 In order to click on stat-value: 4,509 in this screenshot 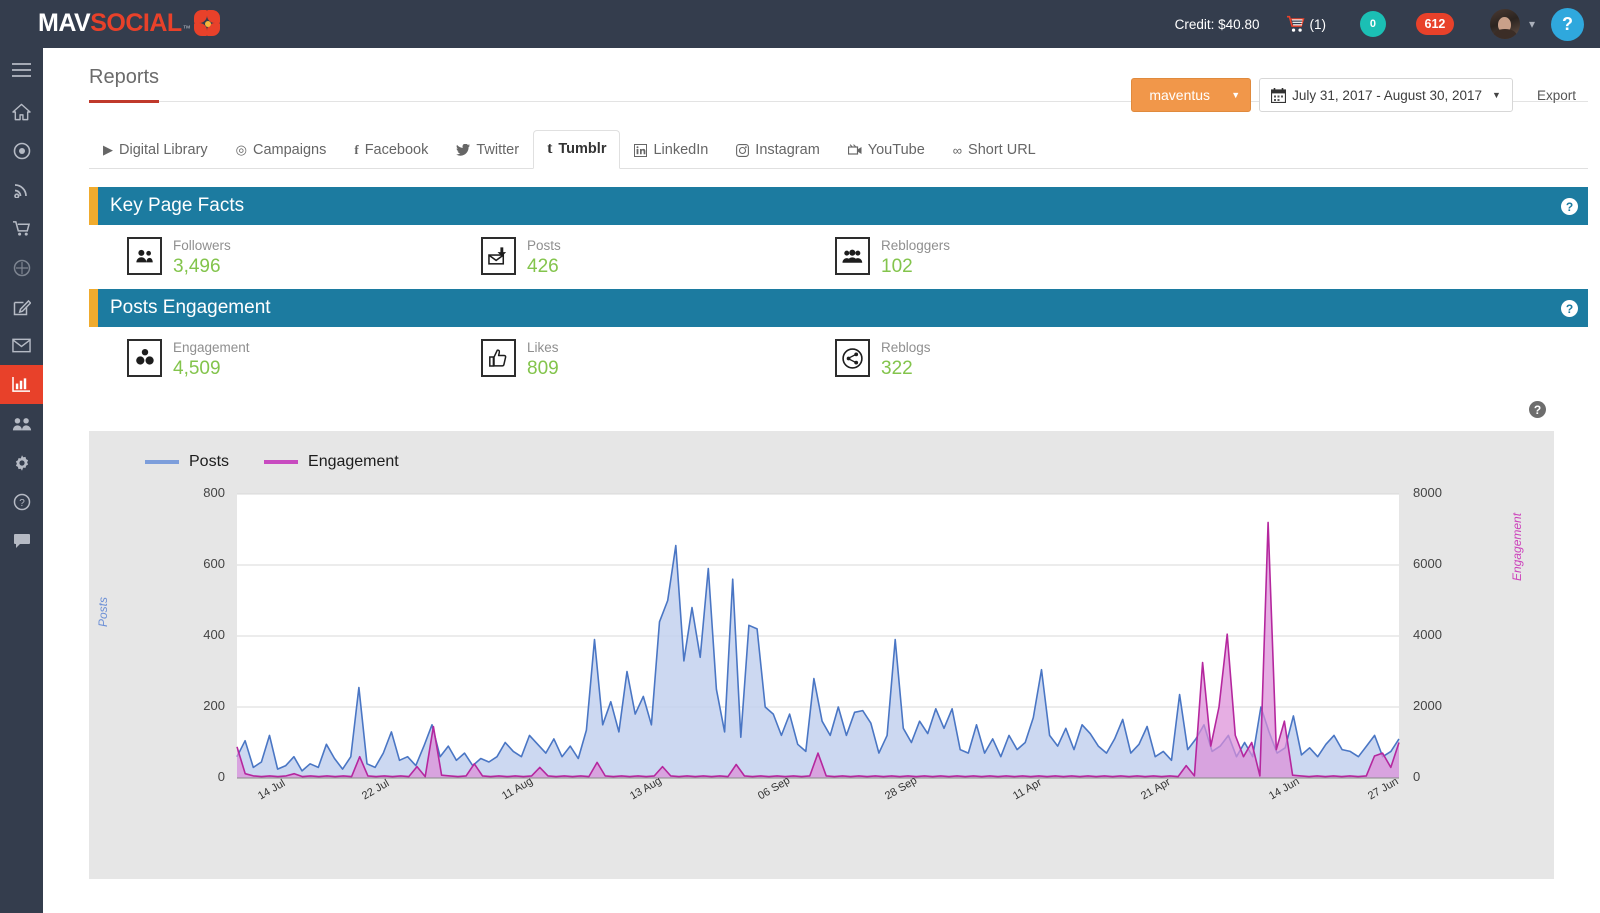, I will do `click(197, 368)`.